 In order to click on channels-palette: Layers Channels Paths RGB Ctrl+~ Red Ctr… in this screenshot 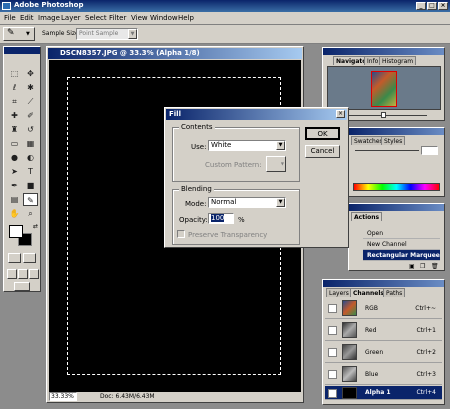, I will do `click(383, 342)`.